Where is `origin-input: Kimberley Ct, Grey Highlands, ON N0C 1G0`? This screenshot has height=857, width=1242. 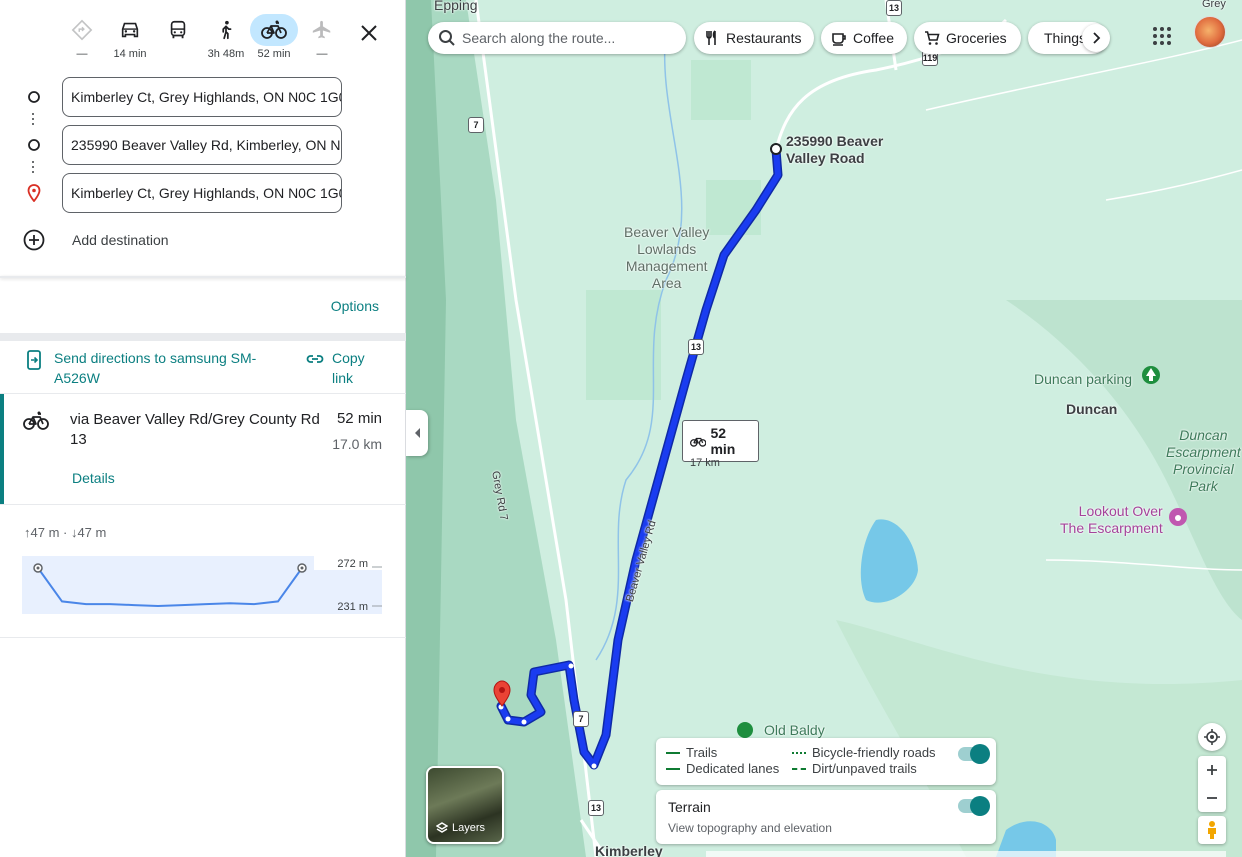
origin-input: Kimberley Ct, Grey Highlands, ON N0C 1G0 is located at coordinates (202, 97).